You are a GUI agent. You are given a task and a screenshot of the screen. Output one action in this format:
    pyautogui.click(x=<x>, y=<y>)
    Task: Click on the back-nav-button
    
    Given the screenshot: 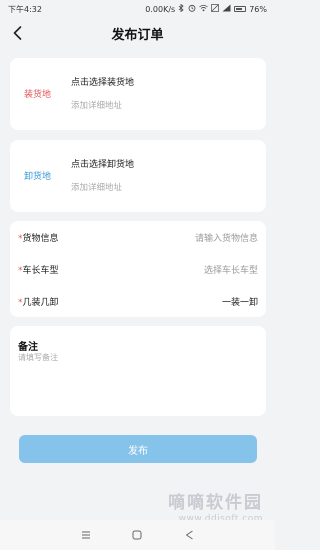 What is the action you would take?
    pyautogui.click(x=189, y=535)
    